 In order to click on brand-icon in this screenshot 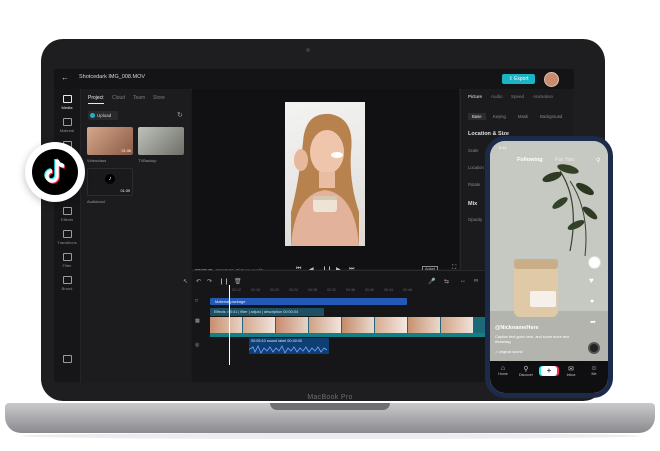, I will do `click(67, 280)`.